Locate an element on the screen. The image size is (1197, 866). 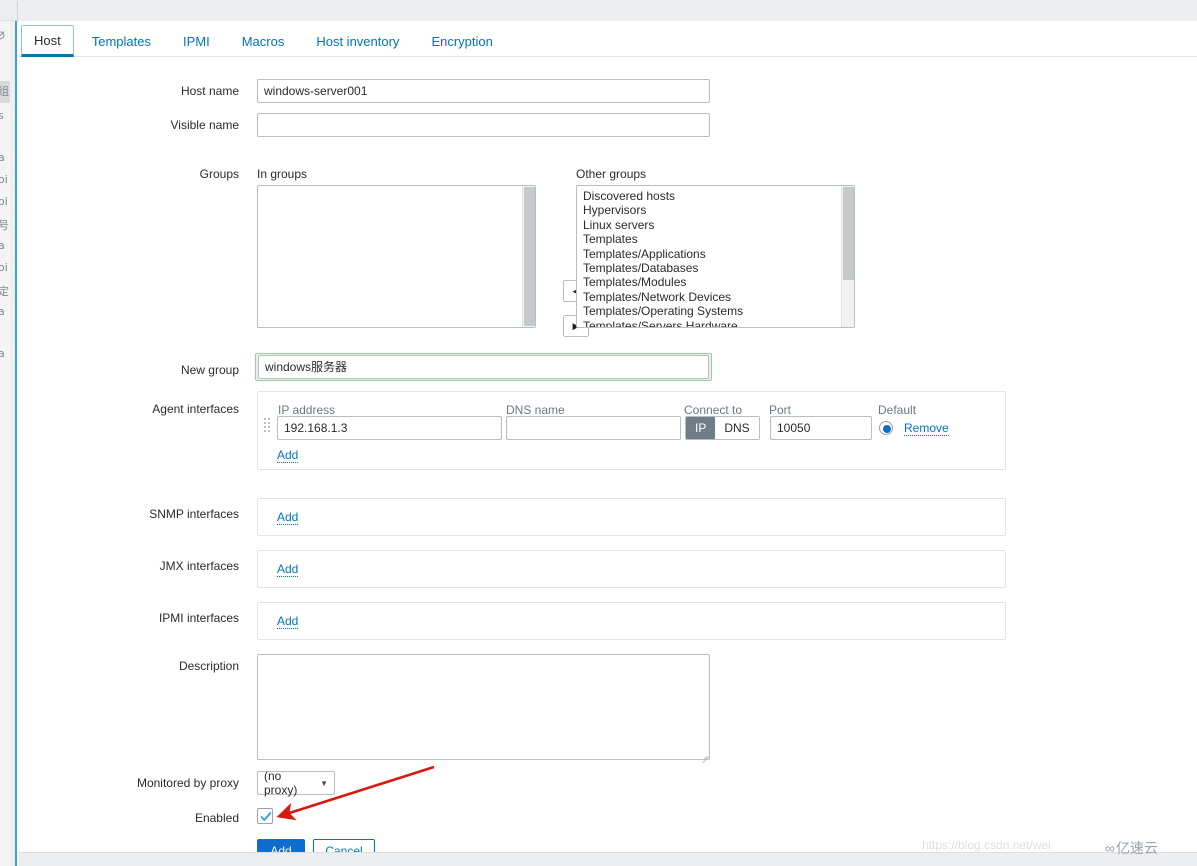
tab-label: Host inventory is located at coordinates (358, 41).